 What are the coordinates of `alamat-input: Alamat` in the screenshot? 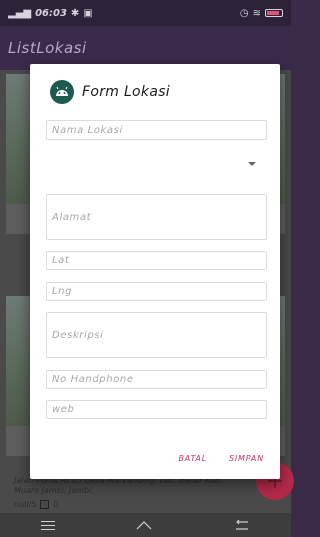 It's located at (156, 217).